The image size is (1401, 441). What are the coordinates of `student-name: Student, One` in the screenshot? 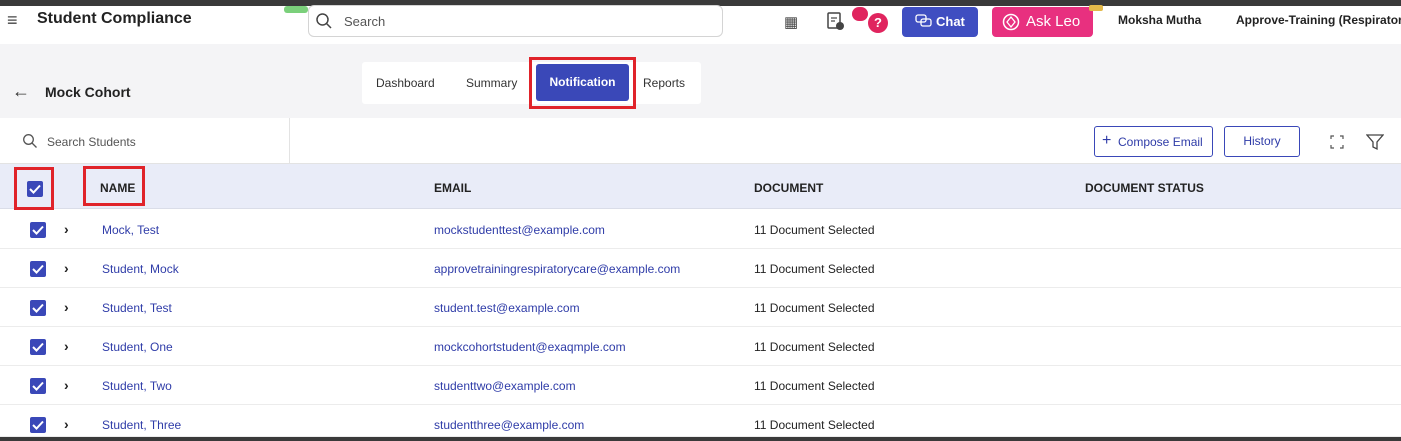 It's located at (137, 347).